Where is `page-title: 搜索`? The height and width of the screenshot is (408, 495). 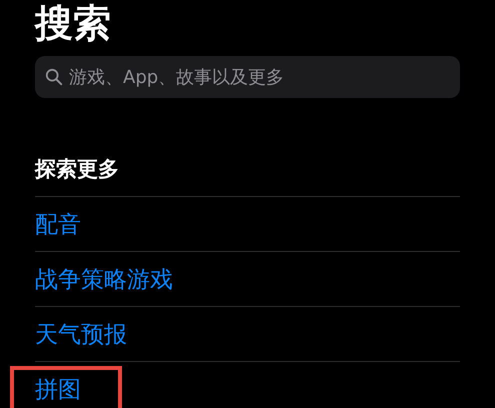
page-title: 搜索 is located at coordinates (73, 23).